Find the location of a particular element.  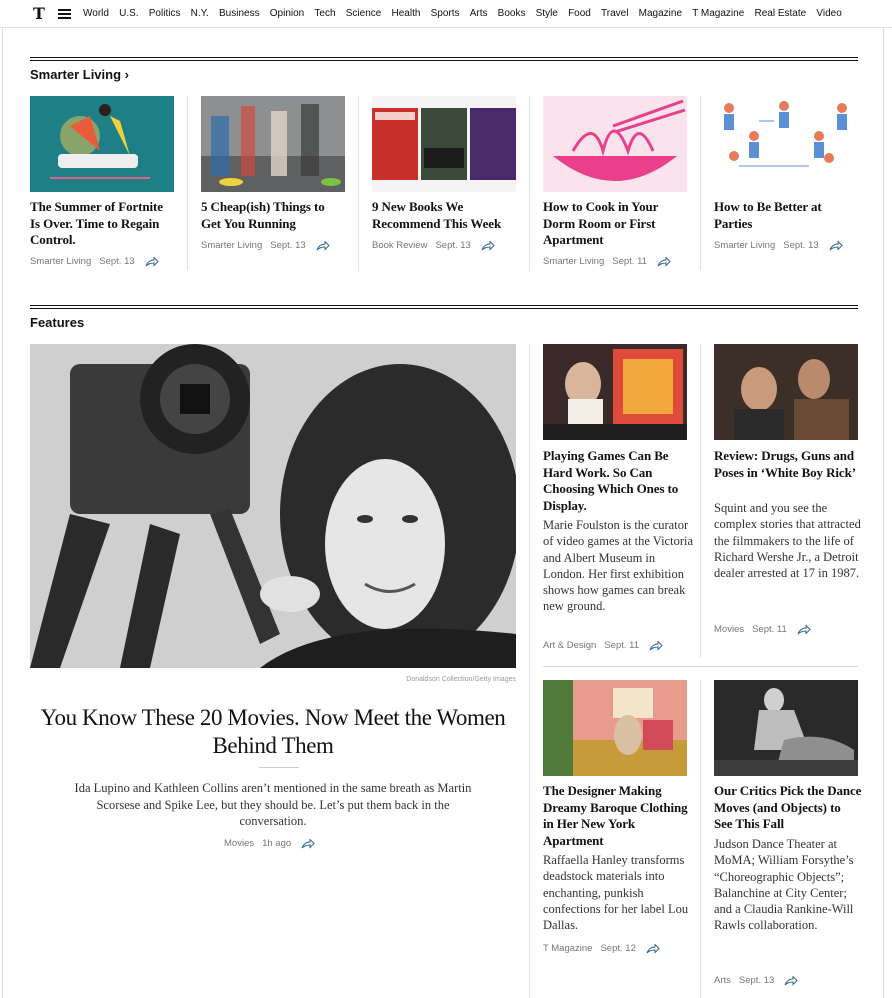

lead-section: Movies is located at coordinates (239, 843).